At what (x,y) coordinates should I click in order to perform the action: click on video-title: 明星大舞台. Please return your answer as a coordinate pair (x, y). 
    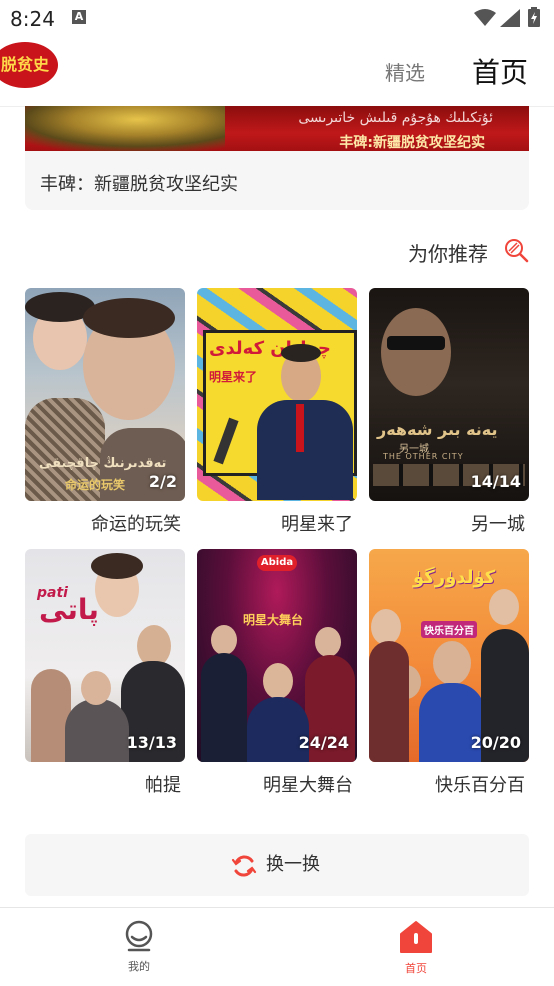
    Looking at the image, I should click on (308, 784).